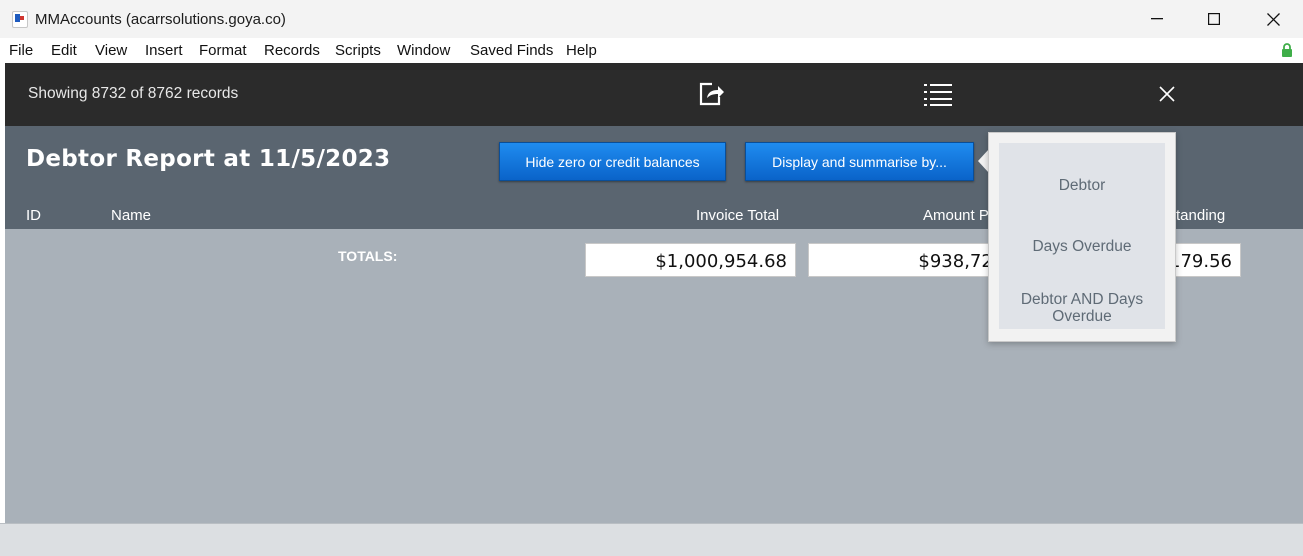  I want to click on option-days-overdue: Days Overdue, so click(1082, 246).